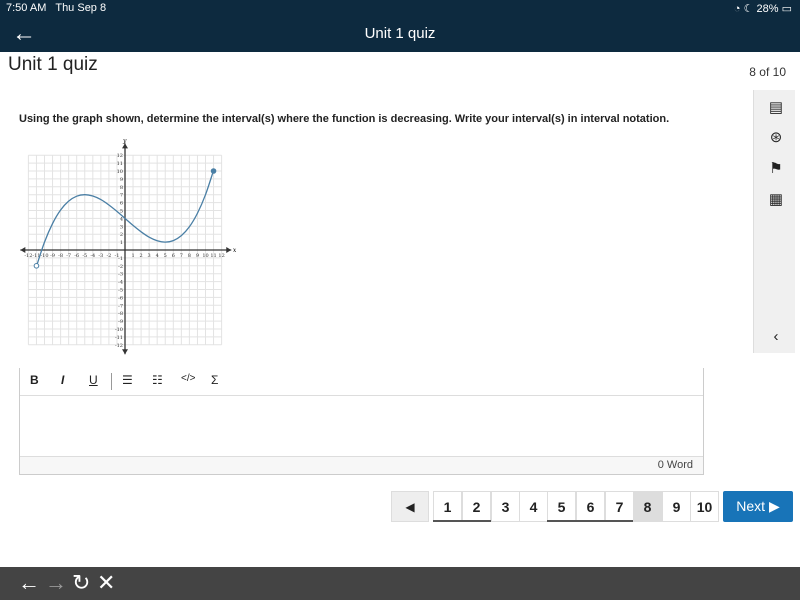 The height and width of the screenshot is (600, 800). Describe the element at coordinates (505, 506) in the screenshot. I see `page-button-3: 3` at that location.